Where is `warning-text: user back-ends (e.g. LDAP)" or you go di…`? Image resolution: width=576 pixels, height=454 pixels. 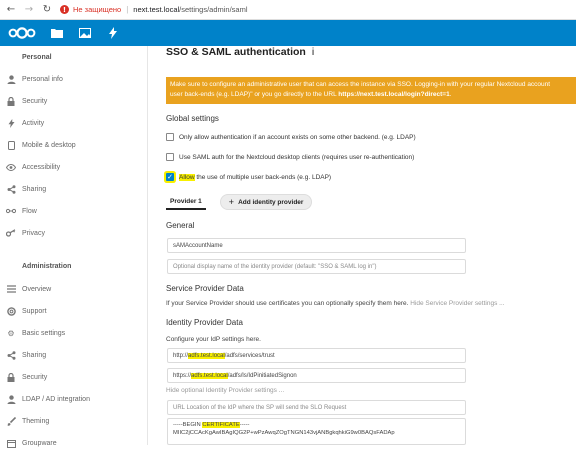
warning-text: user back-ends (e.g. LDAP)" or you go di… is located at coordinates (254, 94).